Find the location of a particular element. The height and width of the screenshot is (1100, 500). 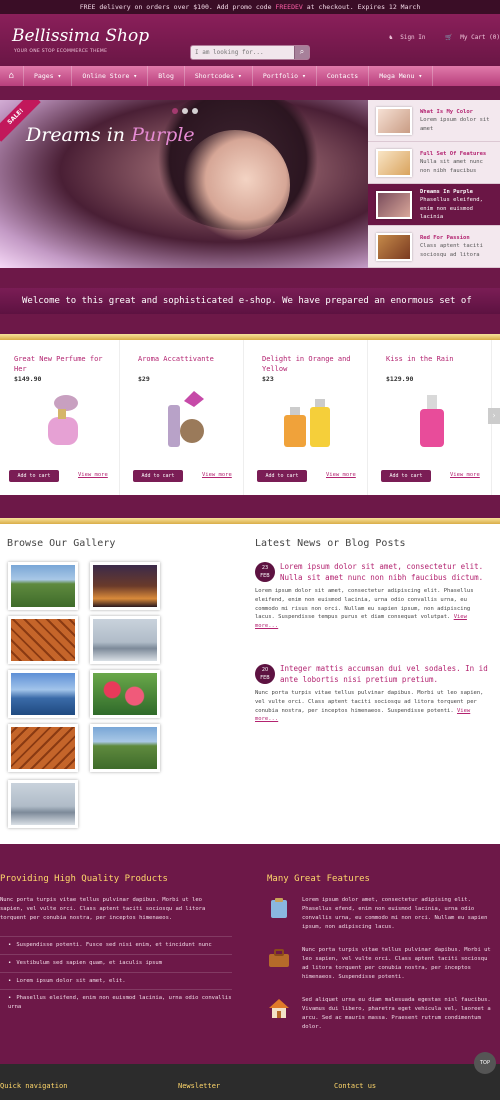

contact-us-title: Contact us is located at coordinates (355, 1086).